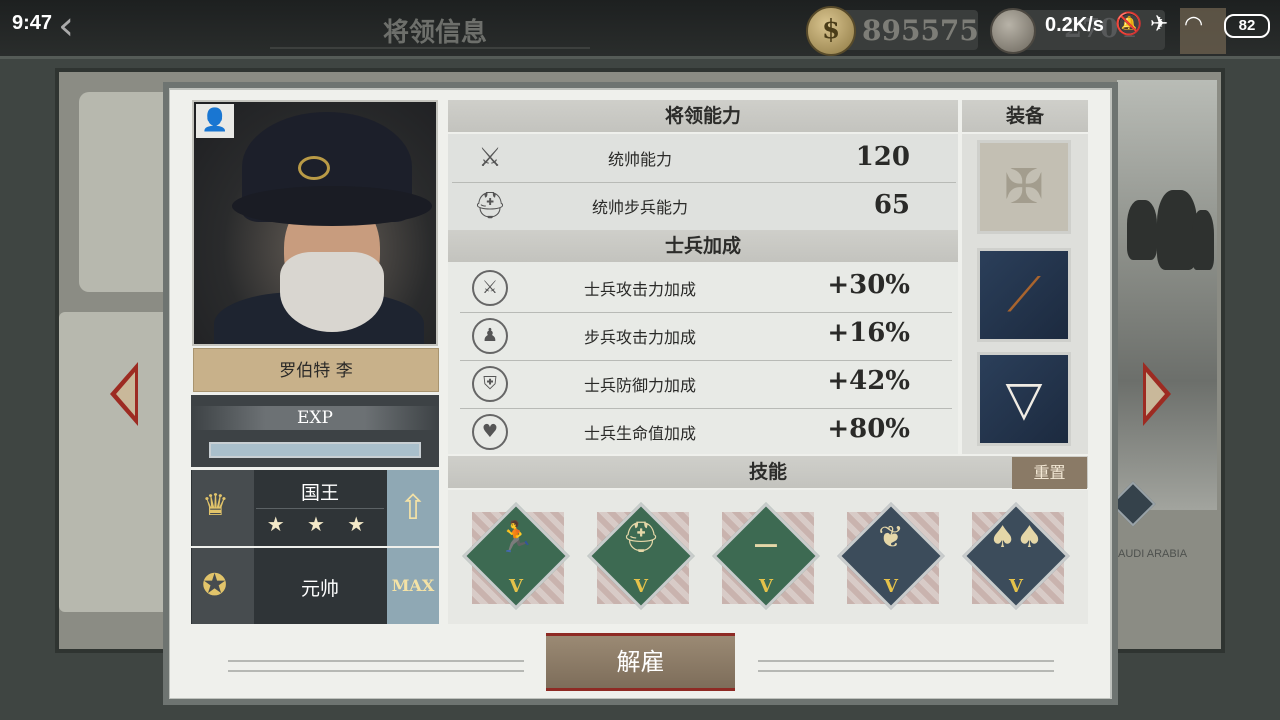 Image resolution: width=1280 pixels, height=720 pixels. I want to click on gold-value: 895575, so click(920, 30).